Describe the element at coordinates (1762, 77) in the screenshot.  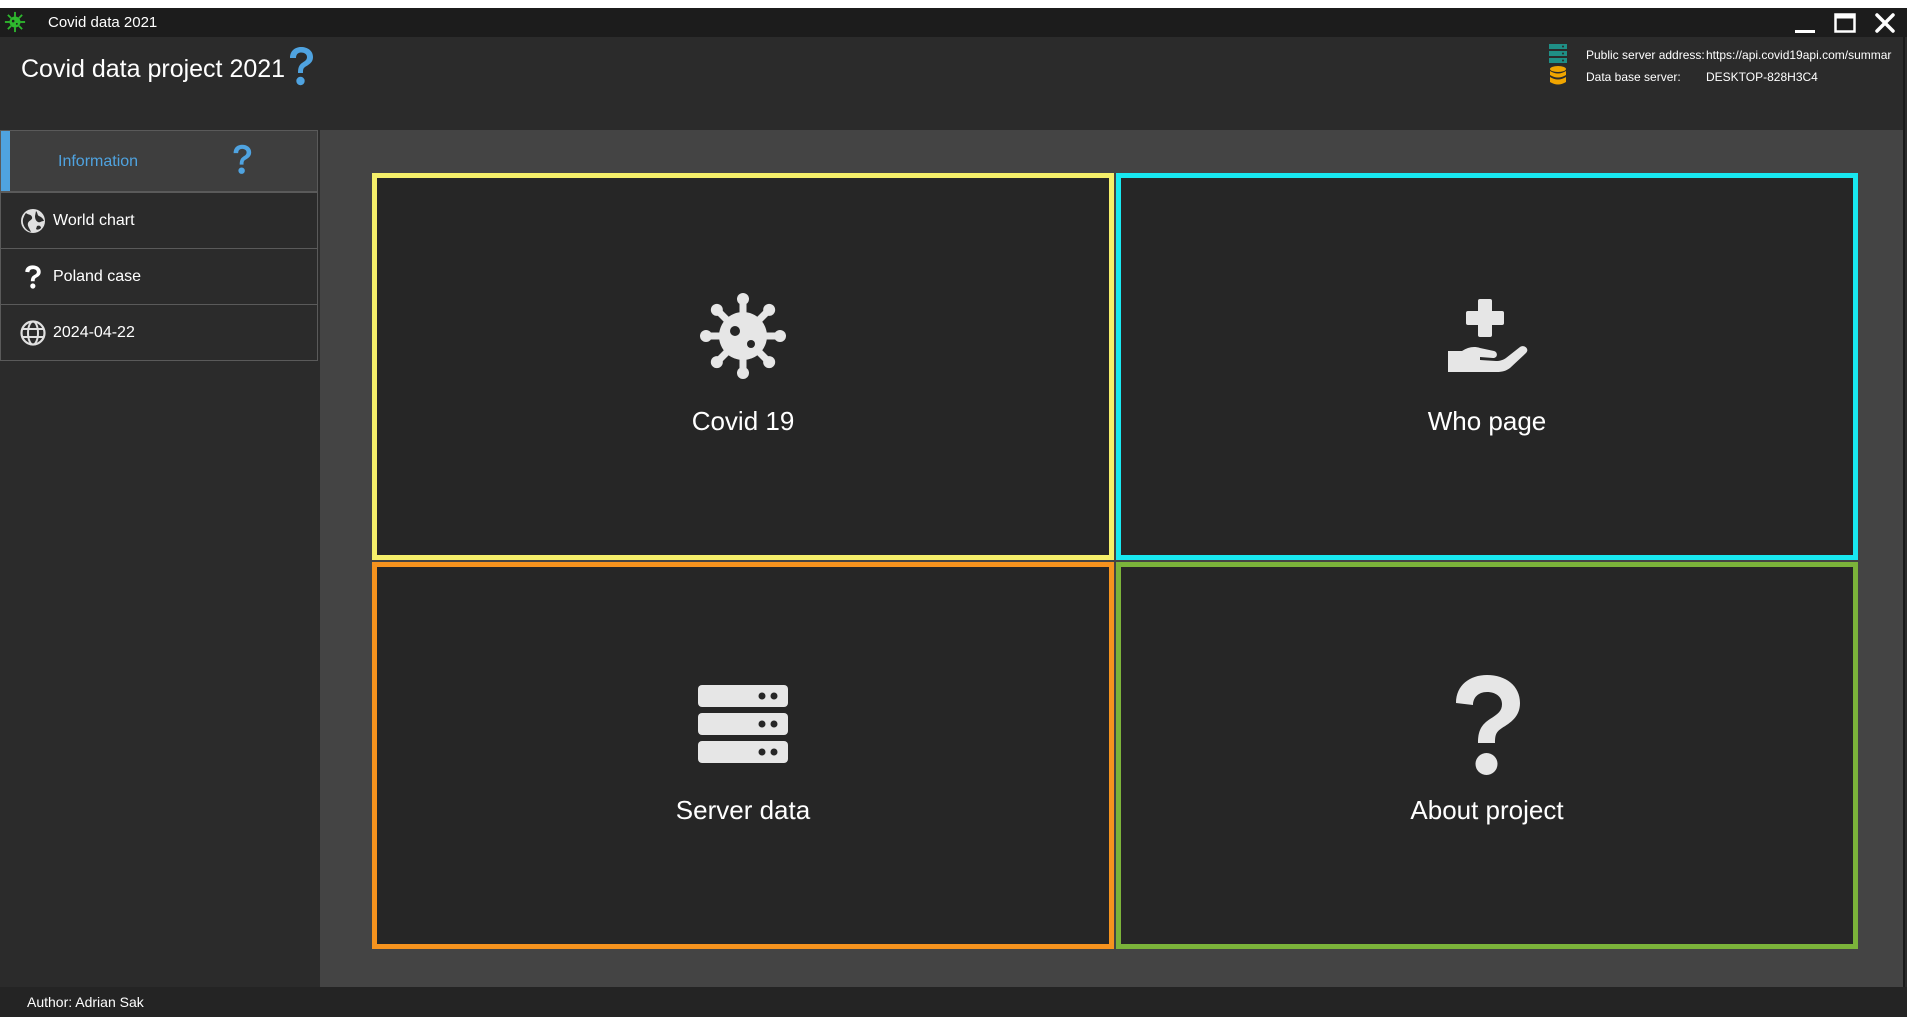
I see `db-server-value: DESKTOP-828H3C4` at that location.